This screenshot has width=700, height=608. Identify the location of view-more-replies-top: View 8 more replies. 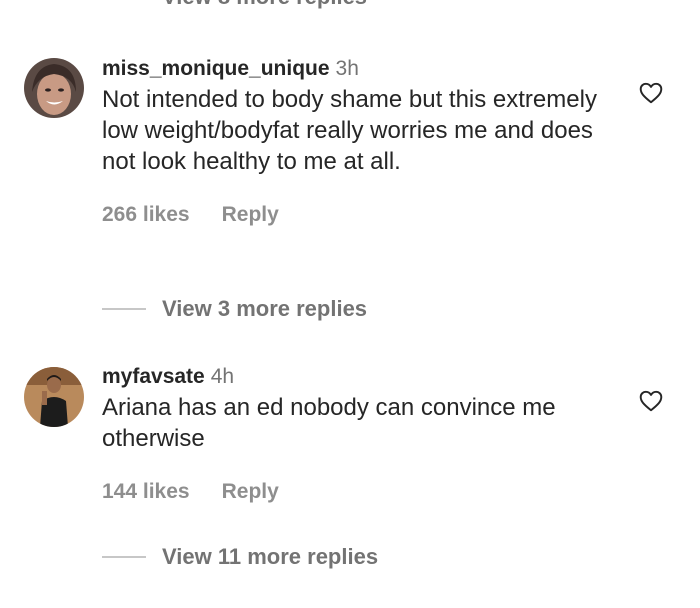
(234, 5).